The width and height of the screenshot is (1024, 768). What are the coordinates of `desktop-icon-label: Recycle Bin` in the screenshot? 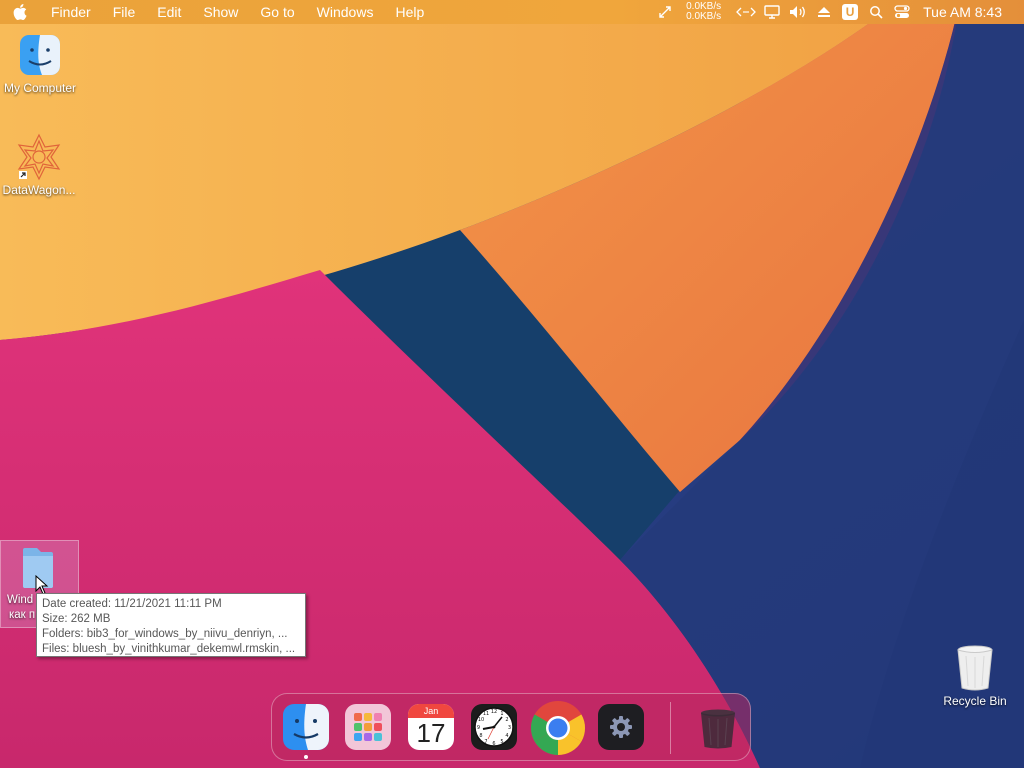 It's located at (975, 701).